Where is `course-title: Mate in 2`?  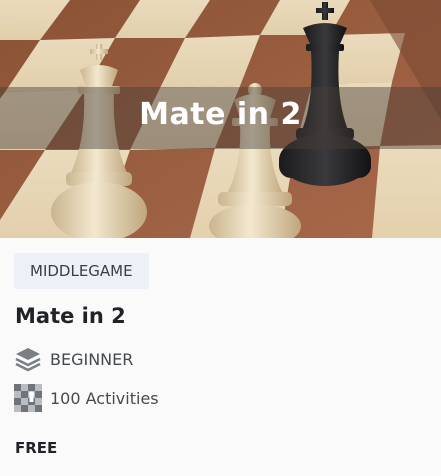 course-title: Mate in 2 is located at coordinates (70, 316).